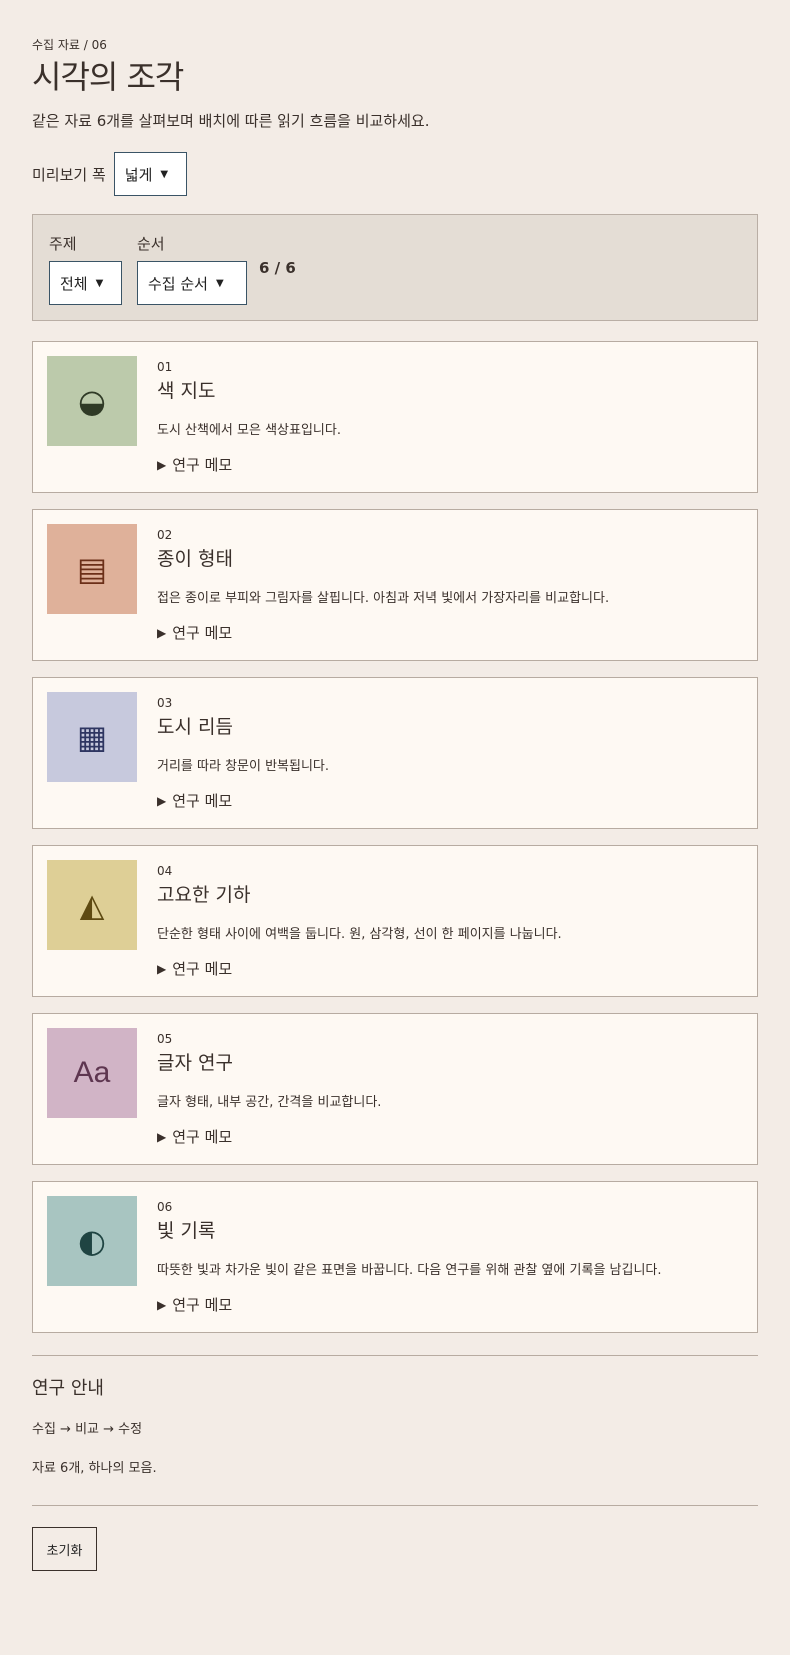 Image resolution: width=790 pixels, height=1655 pixels. I want to click on item-number: 05, so click(165, 1039).